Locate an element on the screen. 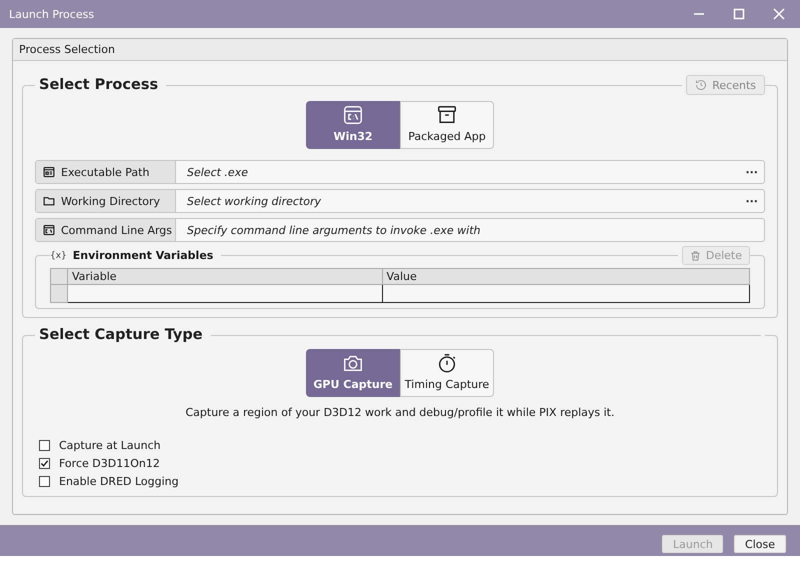 The width and height of the screenshot is (800, 564). path-input: Specify command line arguments to invoke .exe with is located at coordinates (470, 230).